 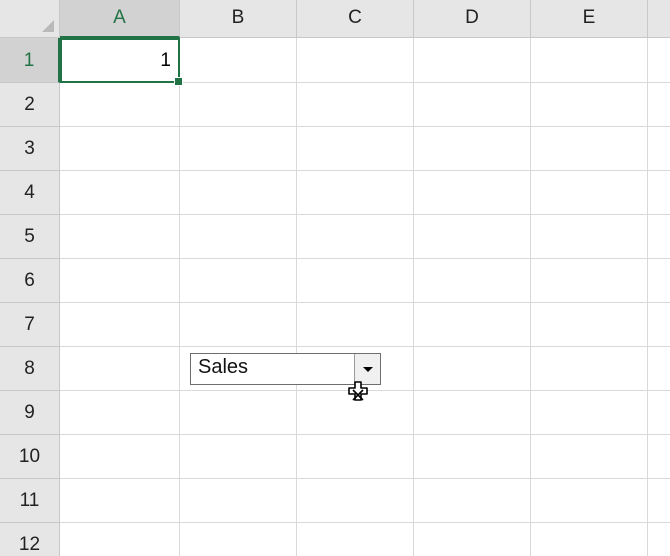 What do you see at coordinates (238, 19) in the screenshot?
I see `column-header-b: B` at bounding box center [238, 19].